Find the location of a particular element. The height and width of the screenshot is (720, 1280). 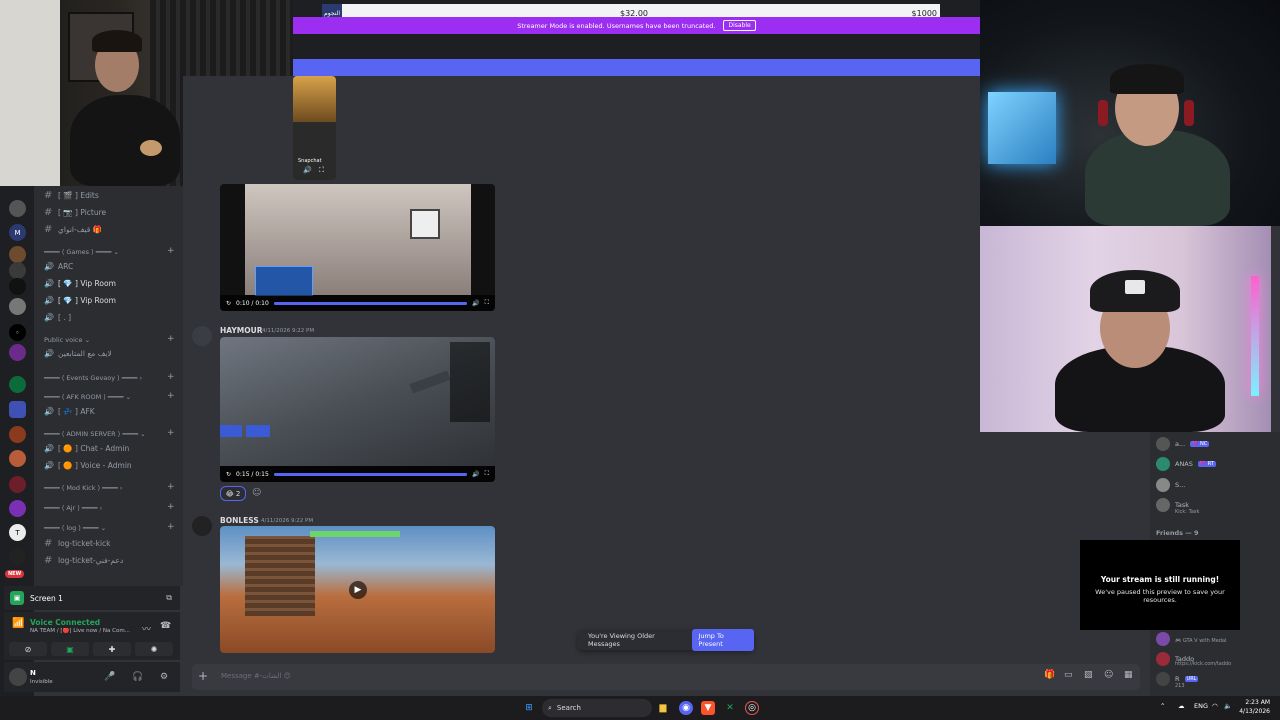

signal-icon: 📶 is located at coordinates (18, 623).